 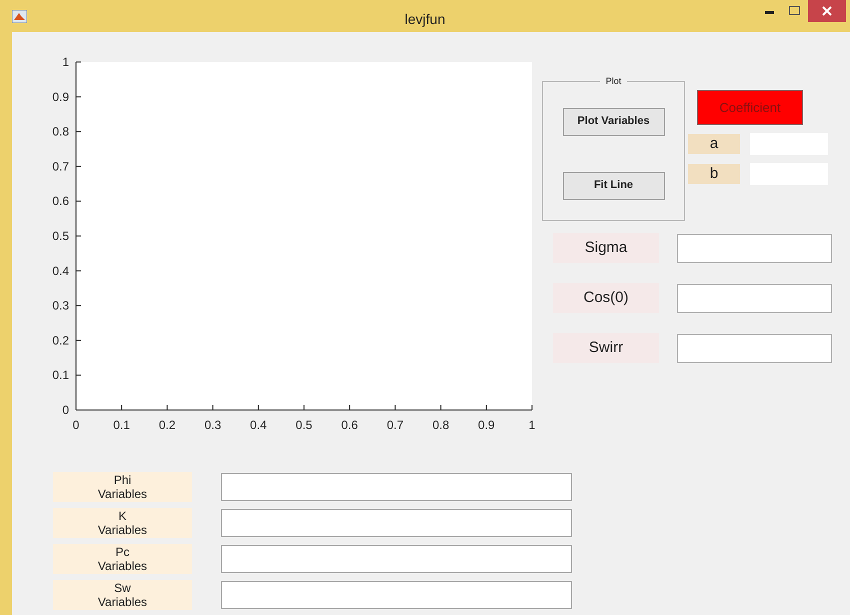 I want to click on app-icon, so click(x=19, y=16).